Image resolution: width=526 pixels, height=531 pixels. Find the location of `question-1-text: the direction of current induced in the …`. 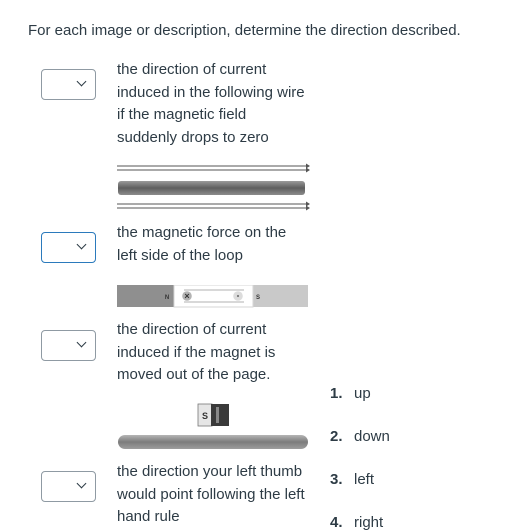

question-1-text: the direction of current induced in the … is located at coordinates (211, 103).